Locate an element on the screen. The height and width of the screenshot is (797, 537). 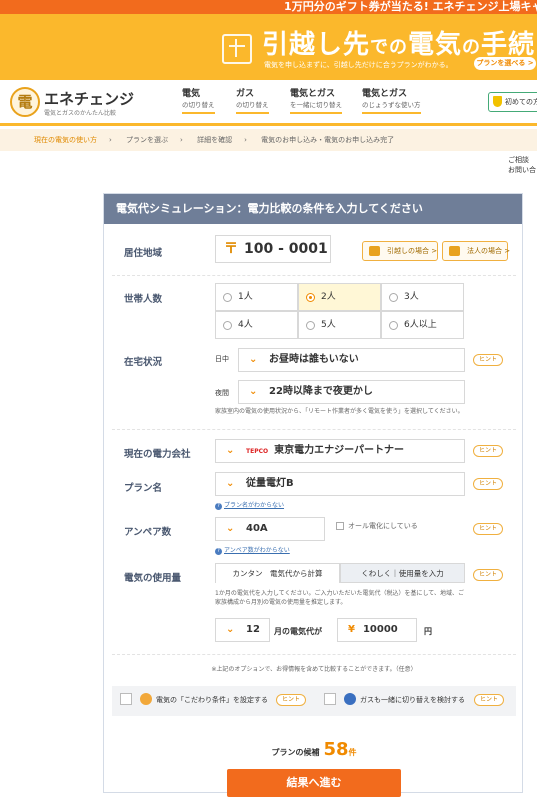
moving-box-icon is located at coordinates (237, 49).